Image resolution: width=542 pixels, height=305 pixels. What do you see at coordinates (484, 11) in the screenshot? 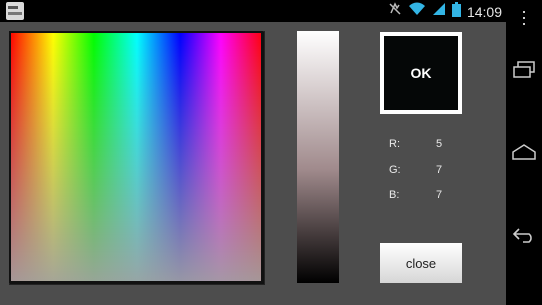
I see `clock: 14:09` at bounding box center [484, 11].